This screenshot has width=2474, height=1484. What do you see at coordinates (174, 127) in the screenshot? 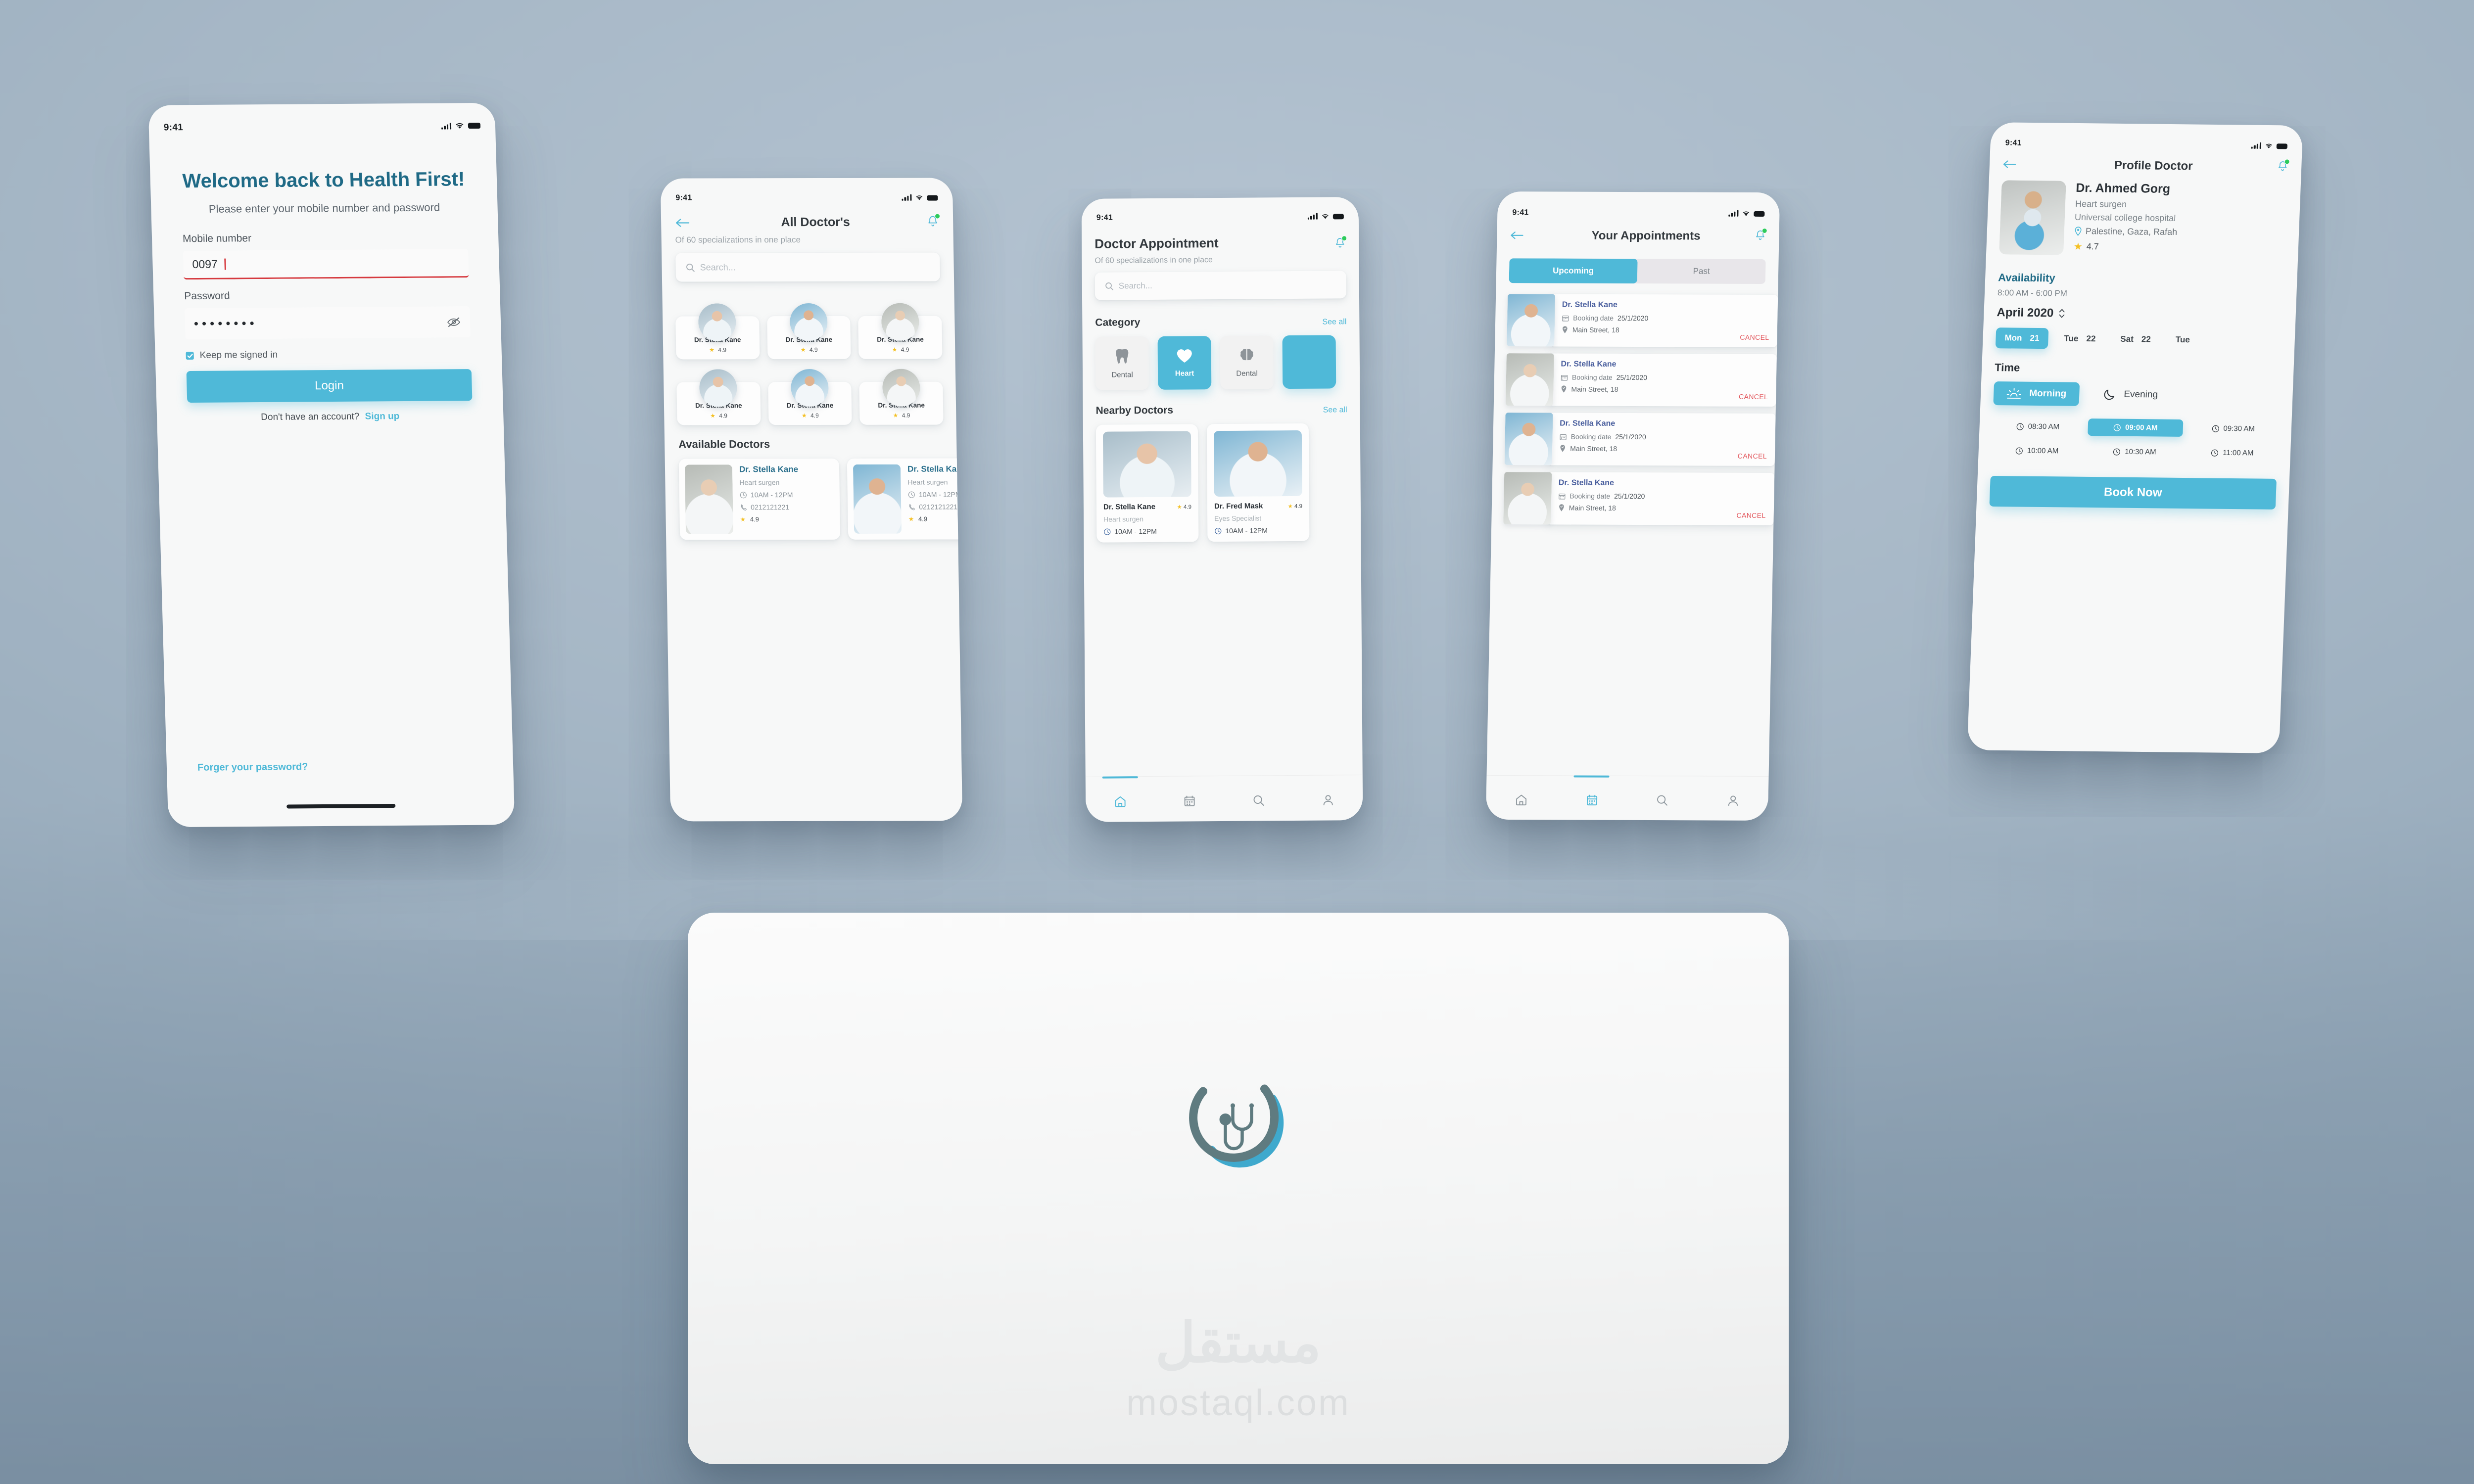
I see `status-time: 9:41` at bounding box center [174, 127].